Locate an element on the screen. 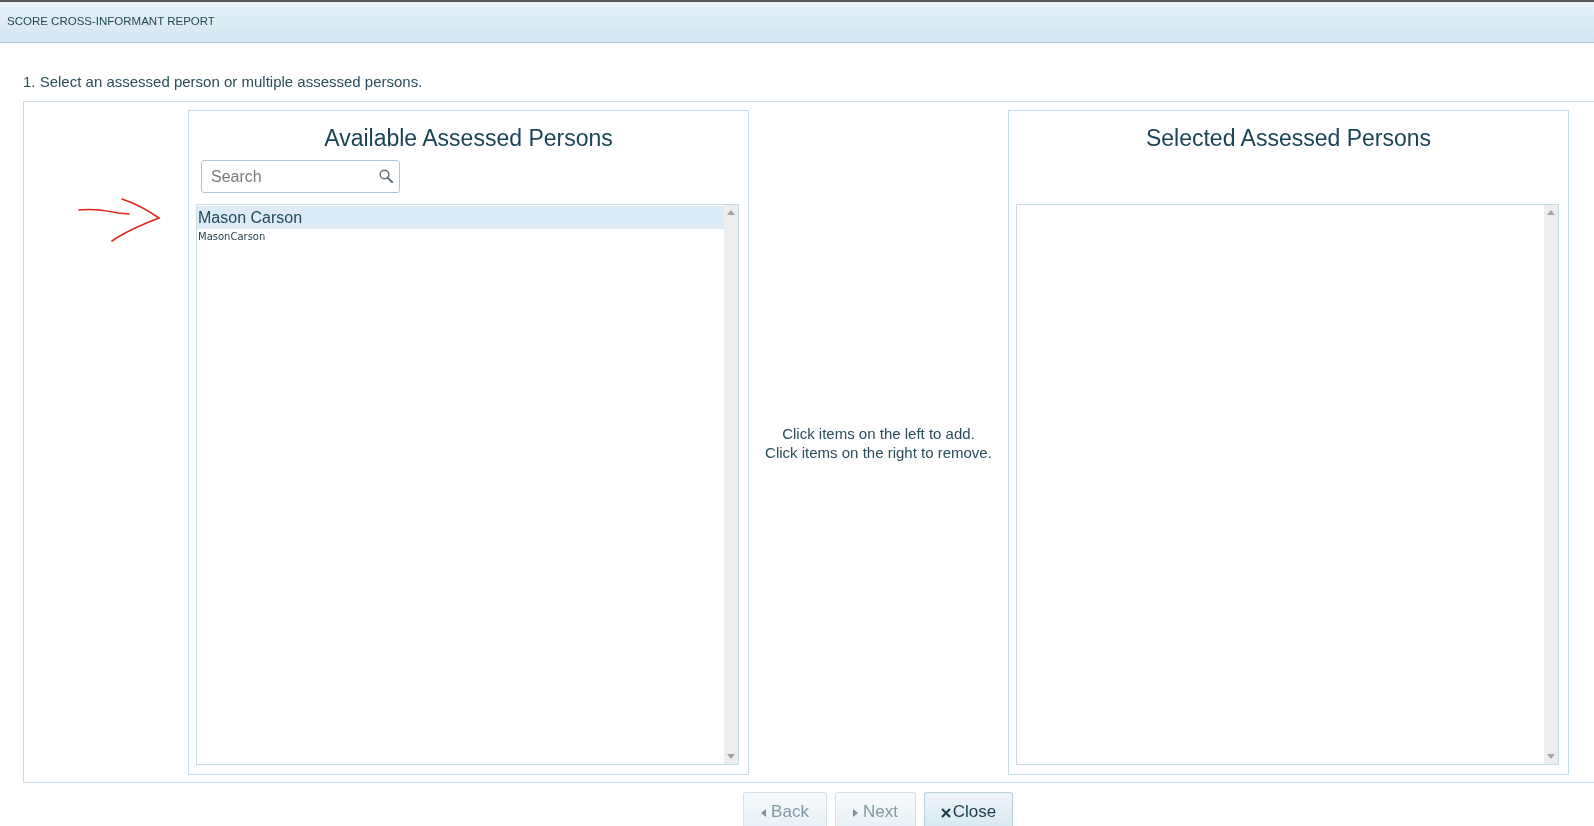 The image size is (1594, 826). panel-heading: Selected Assessed Persons is located at coordinates (1288, 138).